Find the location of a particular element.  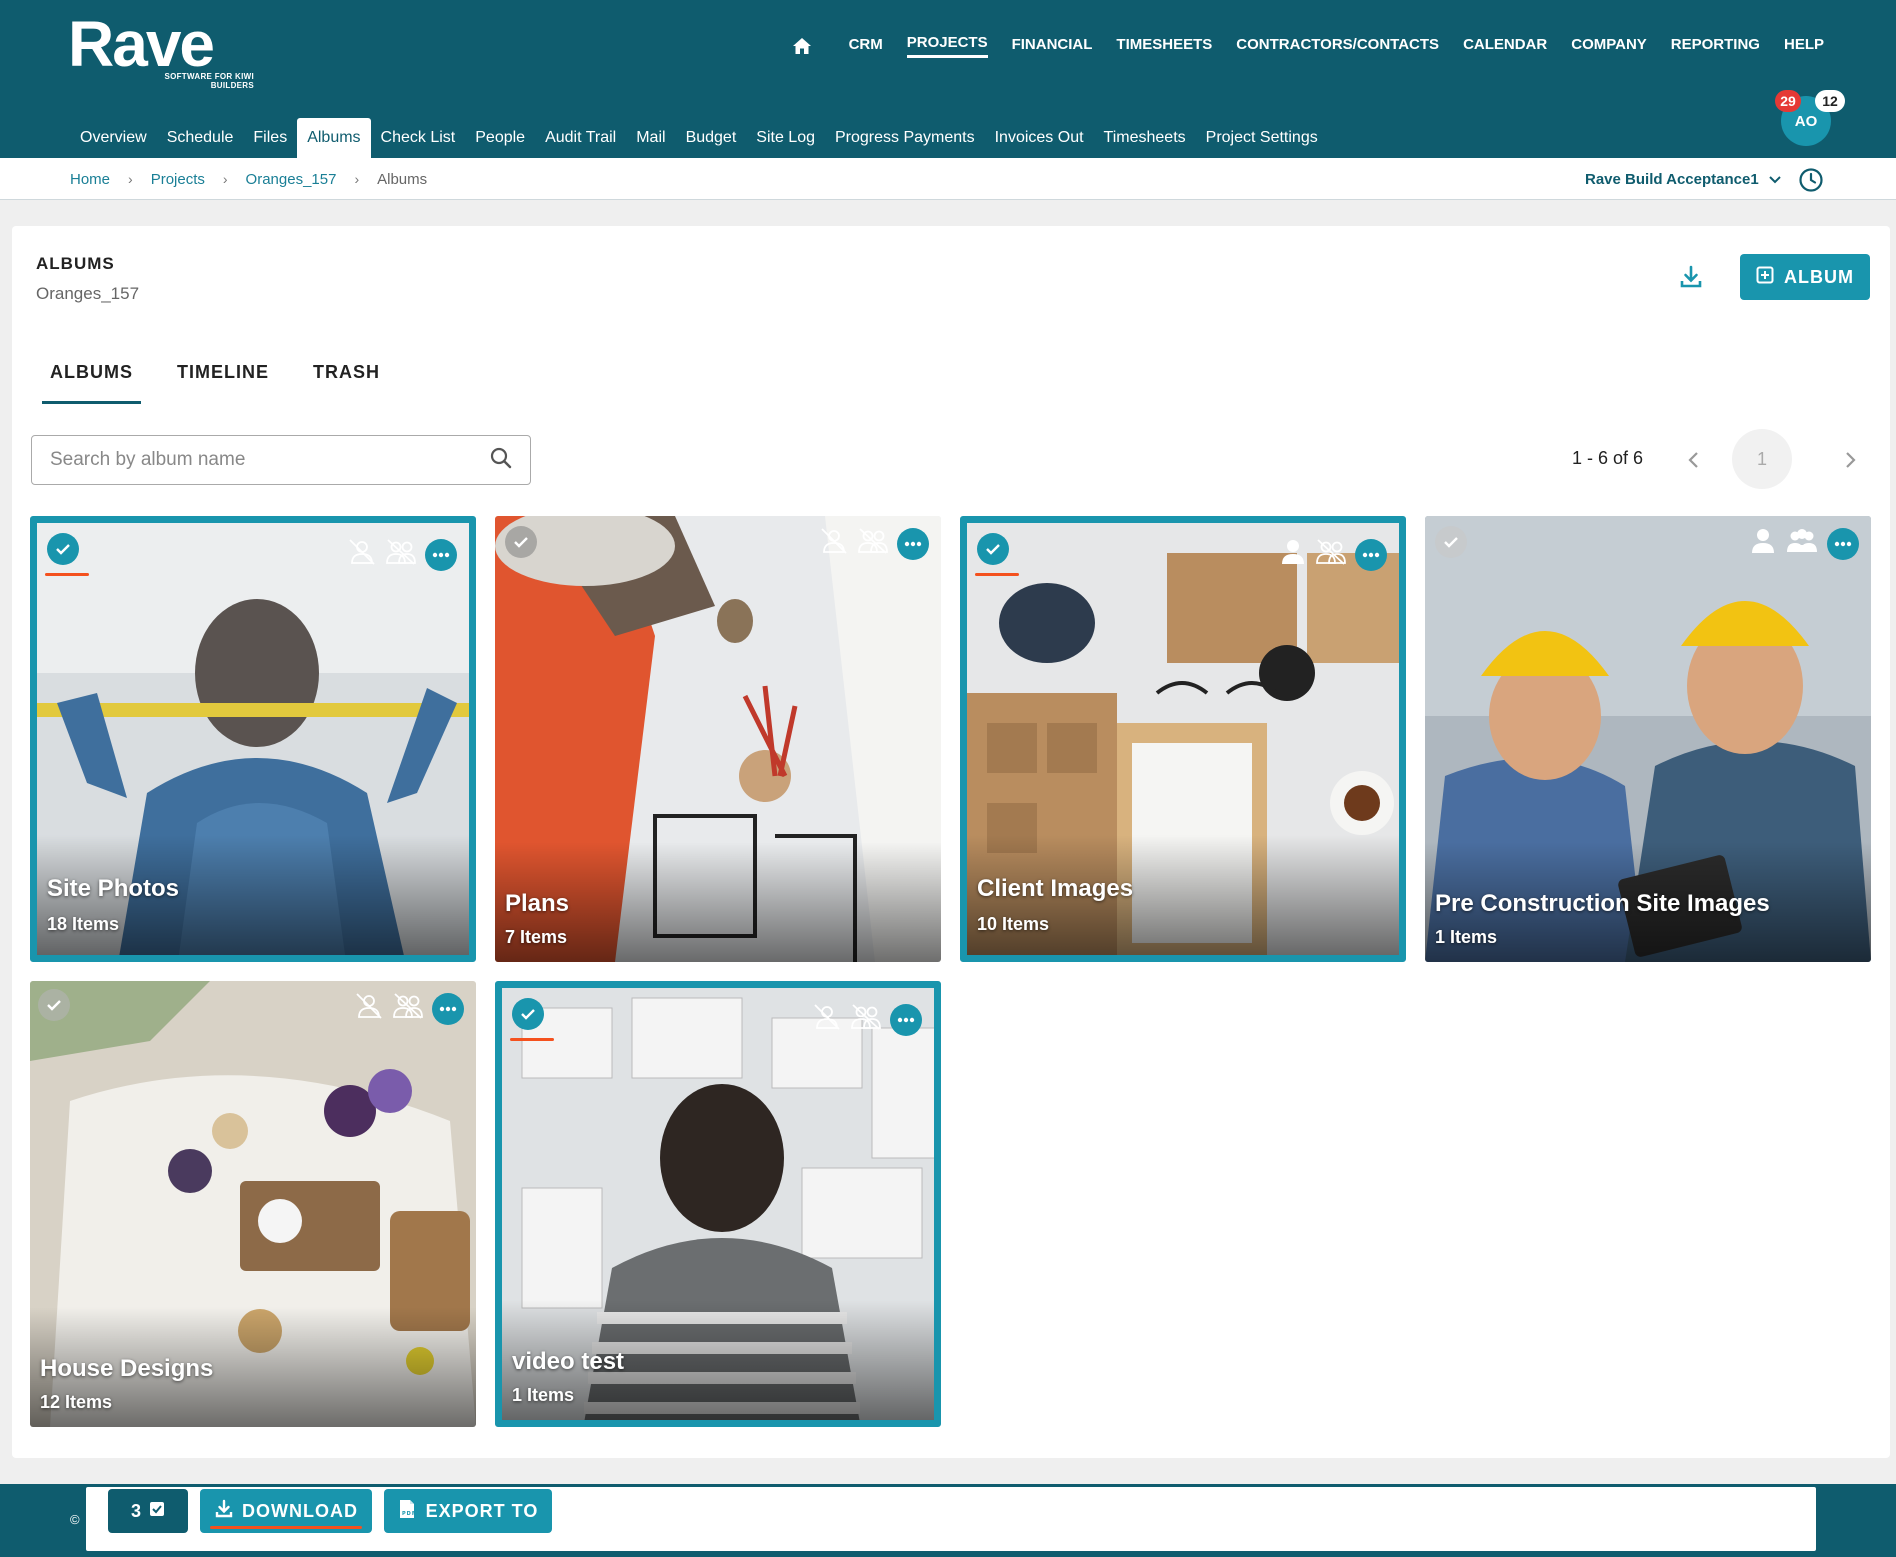

album-card-pre-construction-site-images: Pre Construction Site Images 1 Items is located at coordinates (1648, 739).